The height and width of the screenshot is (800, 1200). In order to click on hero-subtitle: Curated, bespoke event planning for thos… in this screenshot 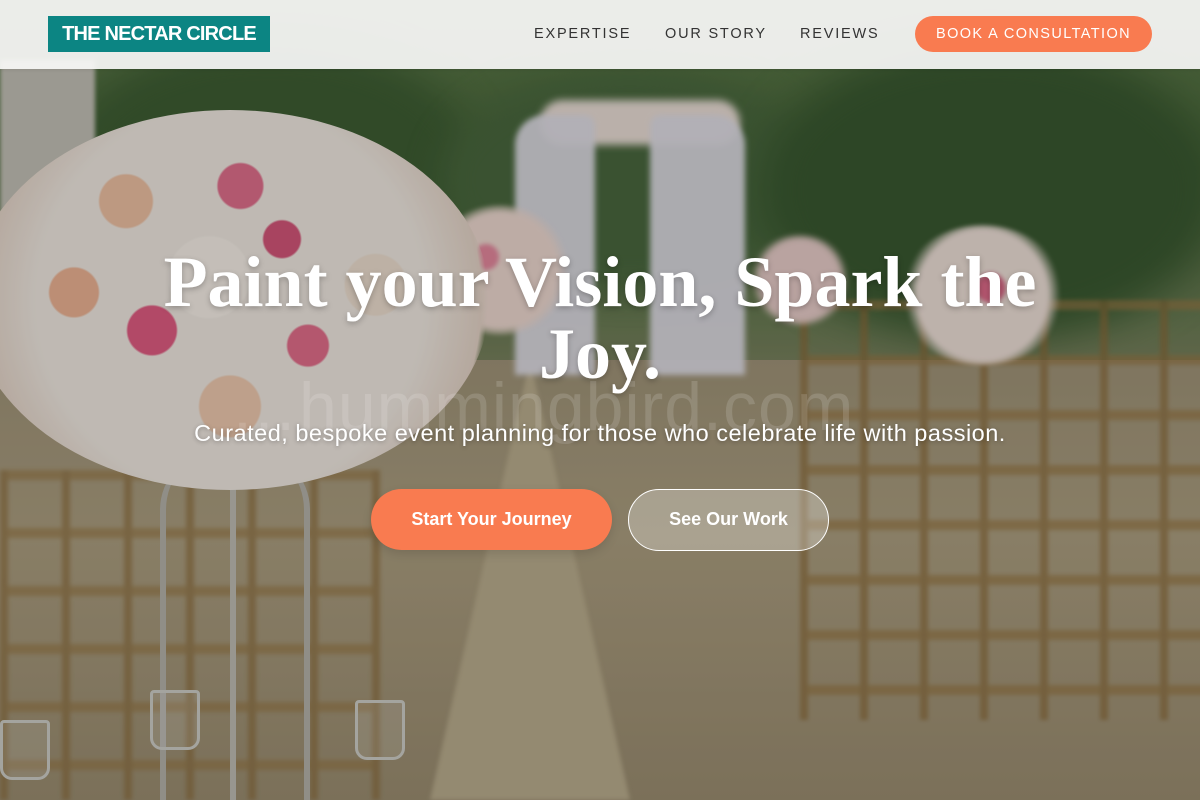, I will do `click(600, 433)`.